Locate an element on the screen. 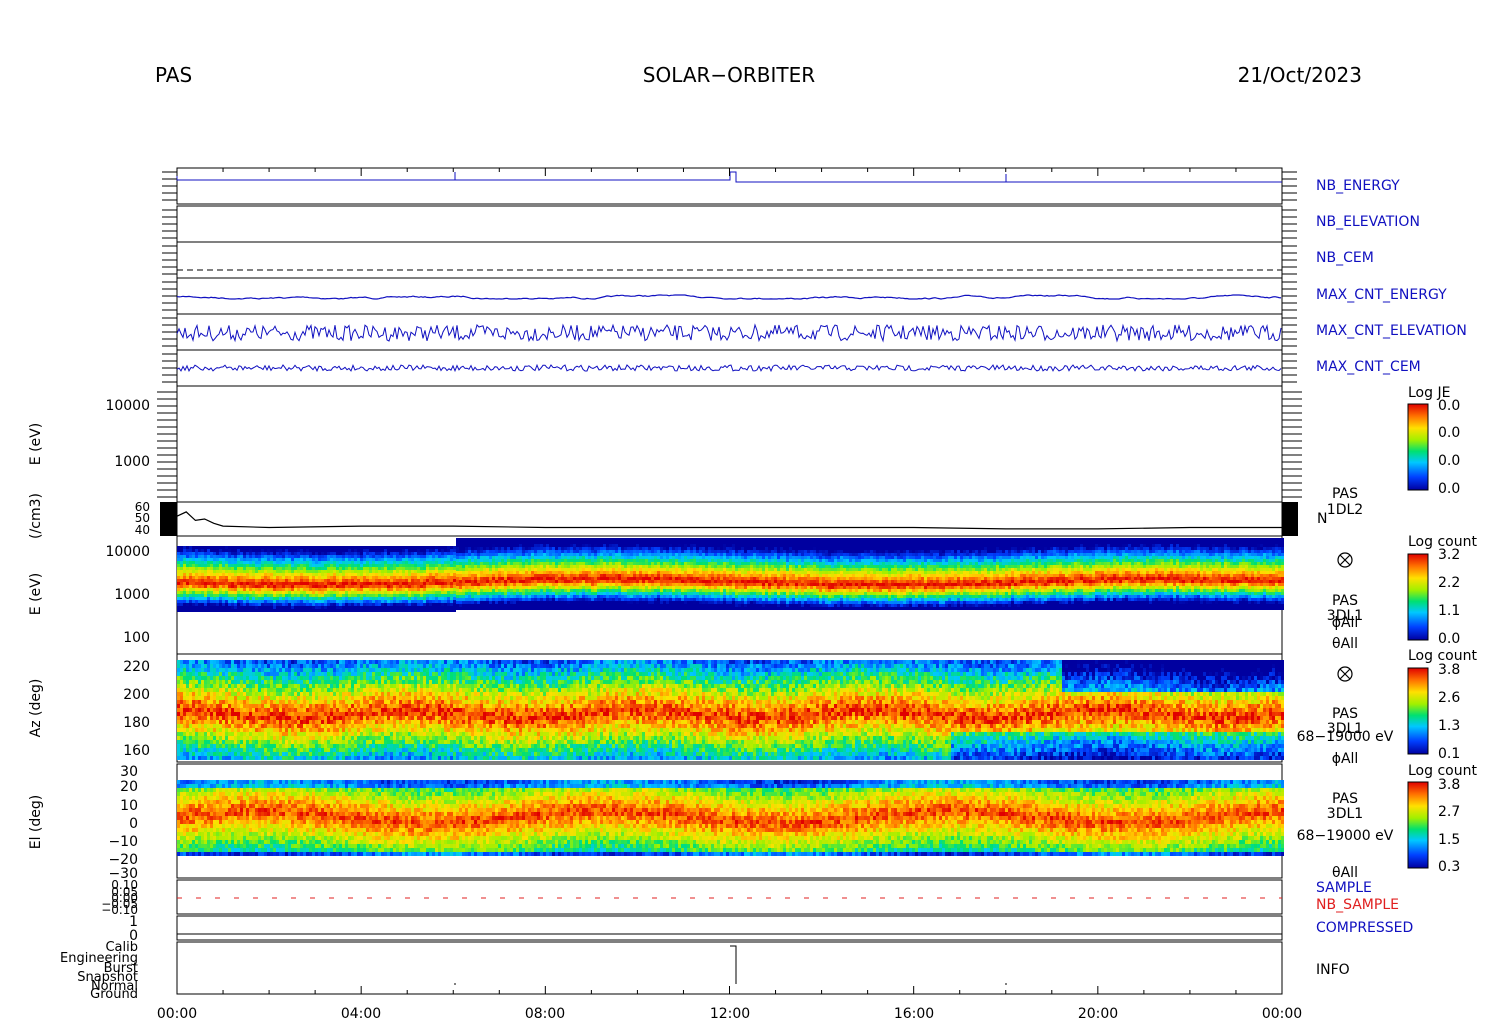 This screenshot has width=1512, height=1020. energy-3dl1-label-line-4: θAll is located at coordinates (1345, 644).